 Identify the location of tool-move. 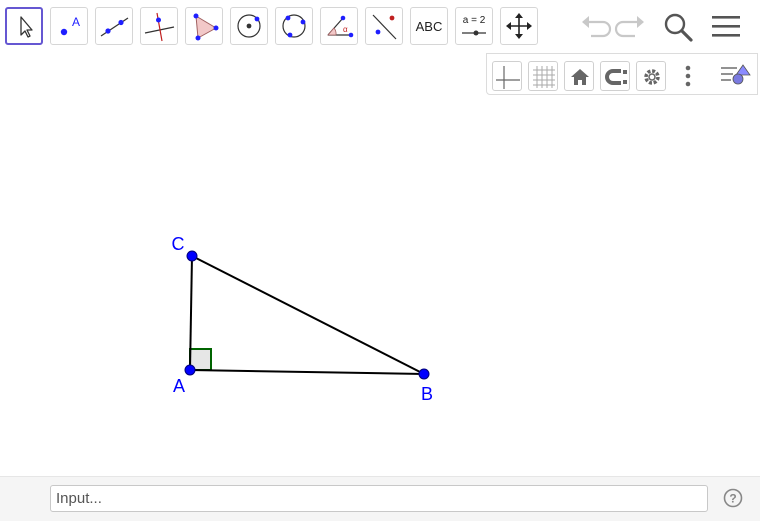
(24, 26).